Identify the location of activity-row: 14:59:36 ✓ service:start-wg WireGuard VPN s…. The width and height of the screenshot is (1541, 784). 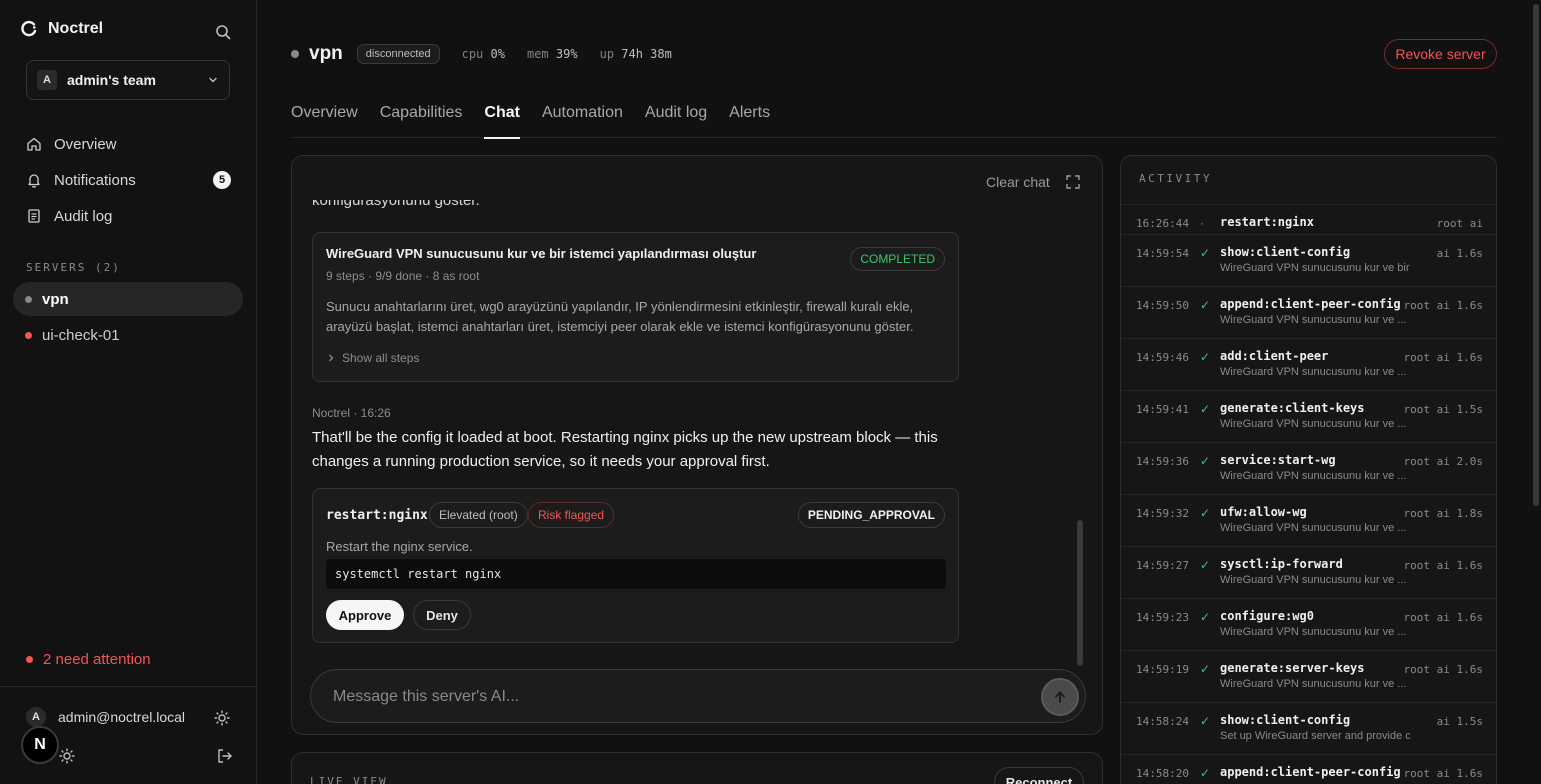
(1308, 468).